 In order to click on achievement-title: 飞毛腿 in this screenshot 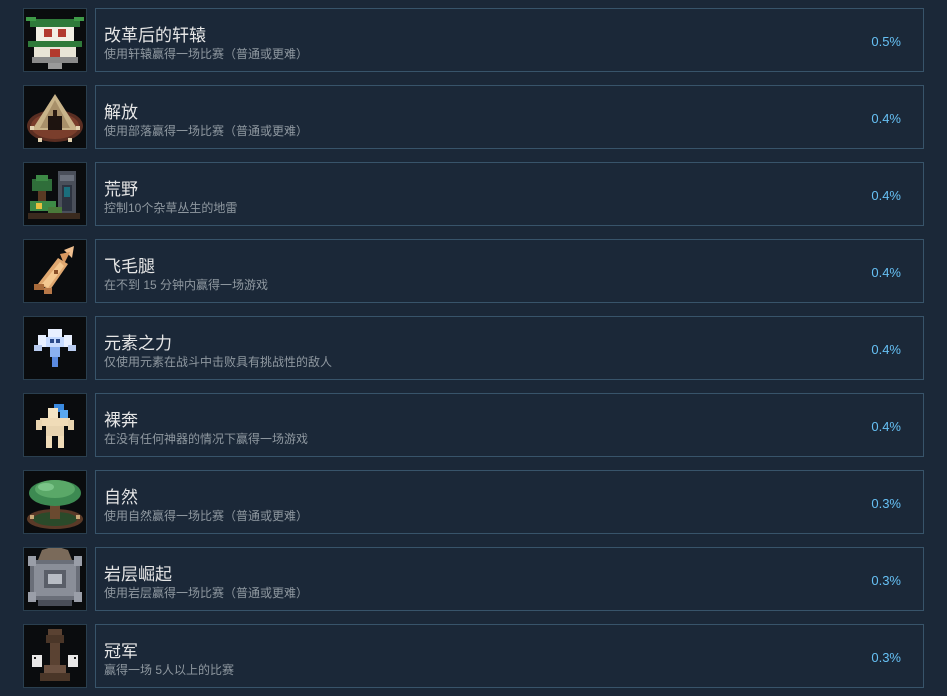, I will do `click(129, 266)`.